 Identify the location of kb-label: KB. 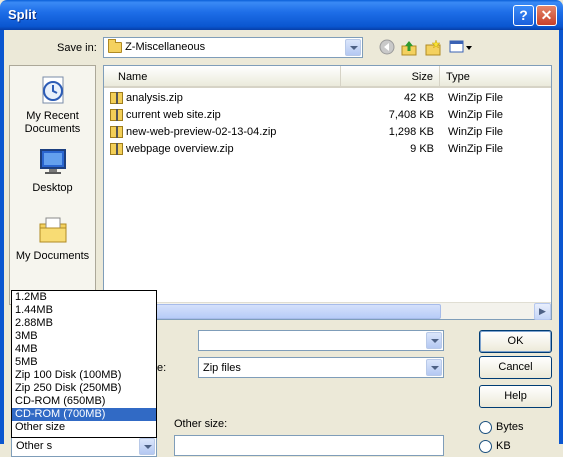
(503, 446).